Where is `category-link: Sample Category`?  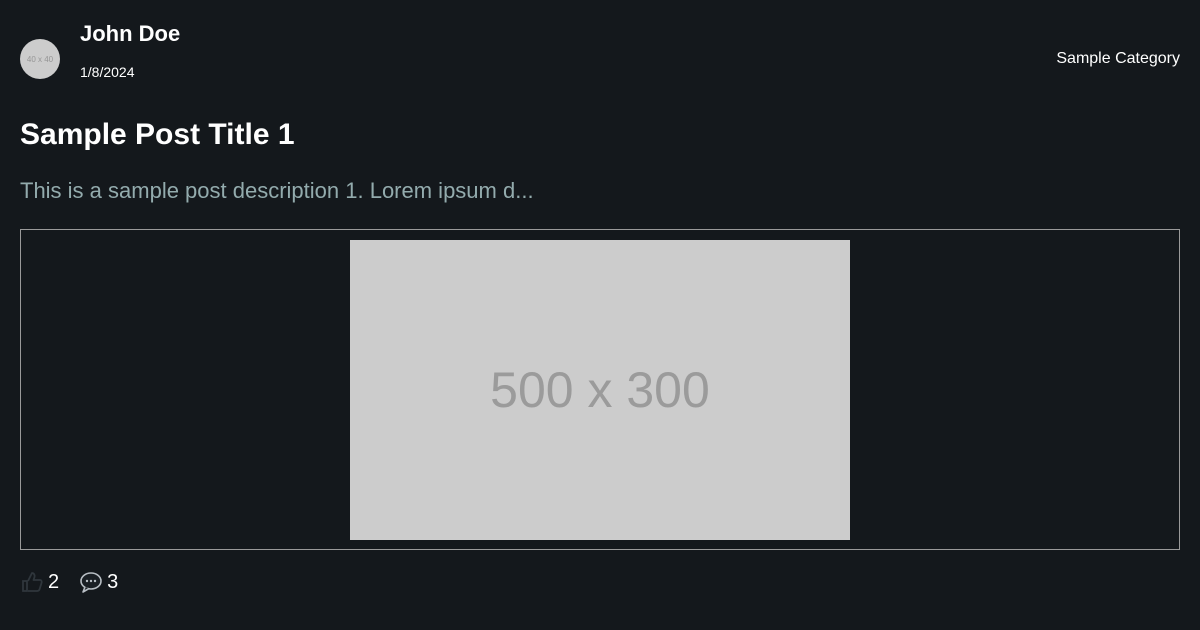
category-link: Sample Category is located at coordinates (1118, 59).